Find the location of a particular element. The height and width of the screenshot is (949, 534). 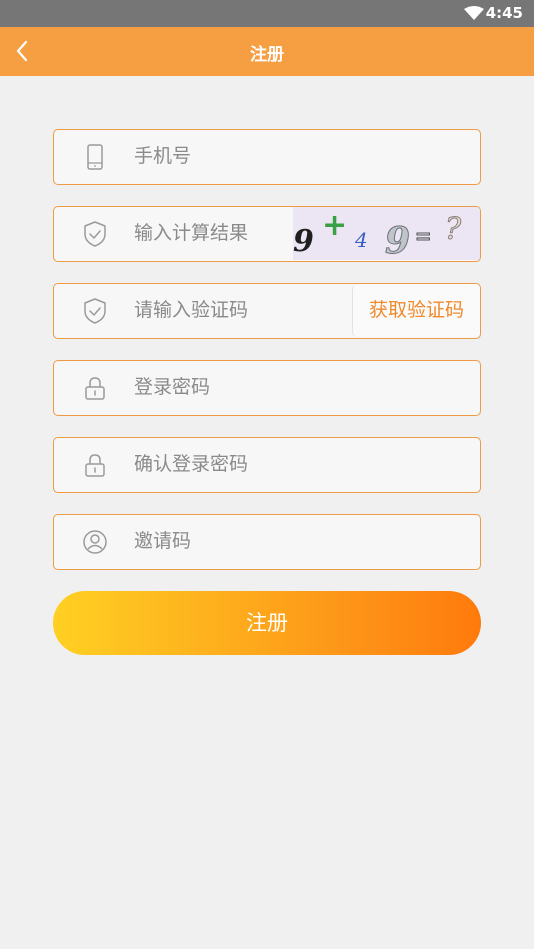

confirm-password-field is located at coordinates (267, 465).